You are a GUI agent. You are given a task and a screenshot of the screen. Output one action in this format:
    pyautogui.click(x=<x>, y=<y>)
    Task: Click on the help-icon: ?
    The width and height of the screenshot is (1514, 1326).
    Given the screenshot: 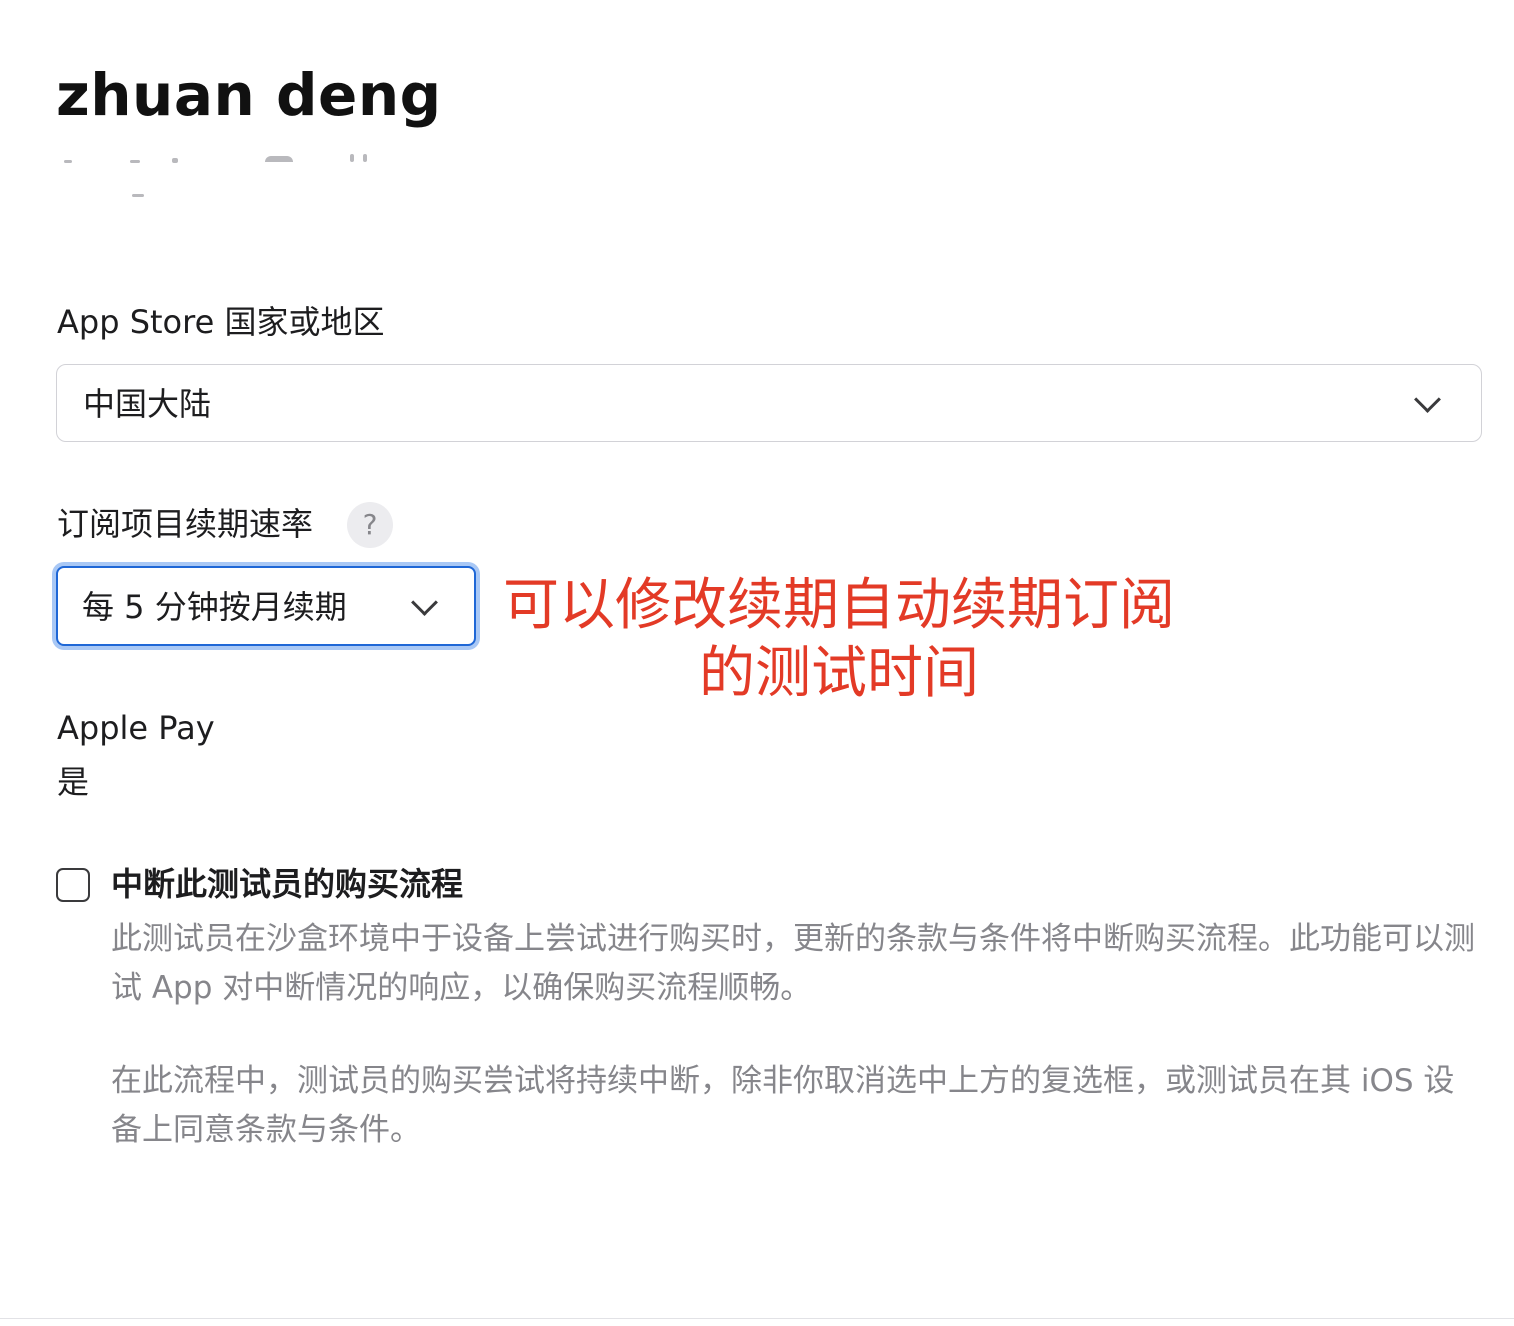 What is the action you would take?
    pyautogui.click(x=370, y=525)
    